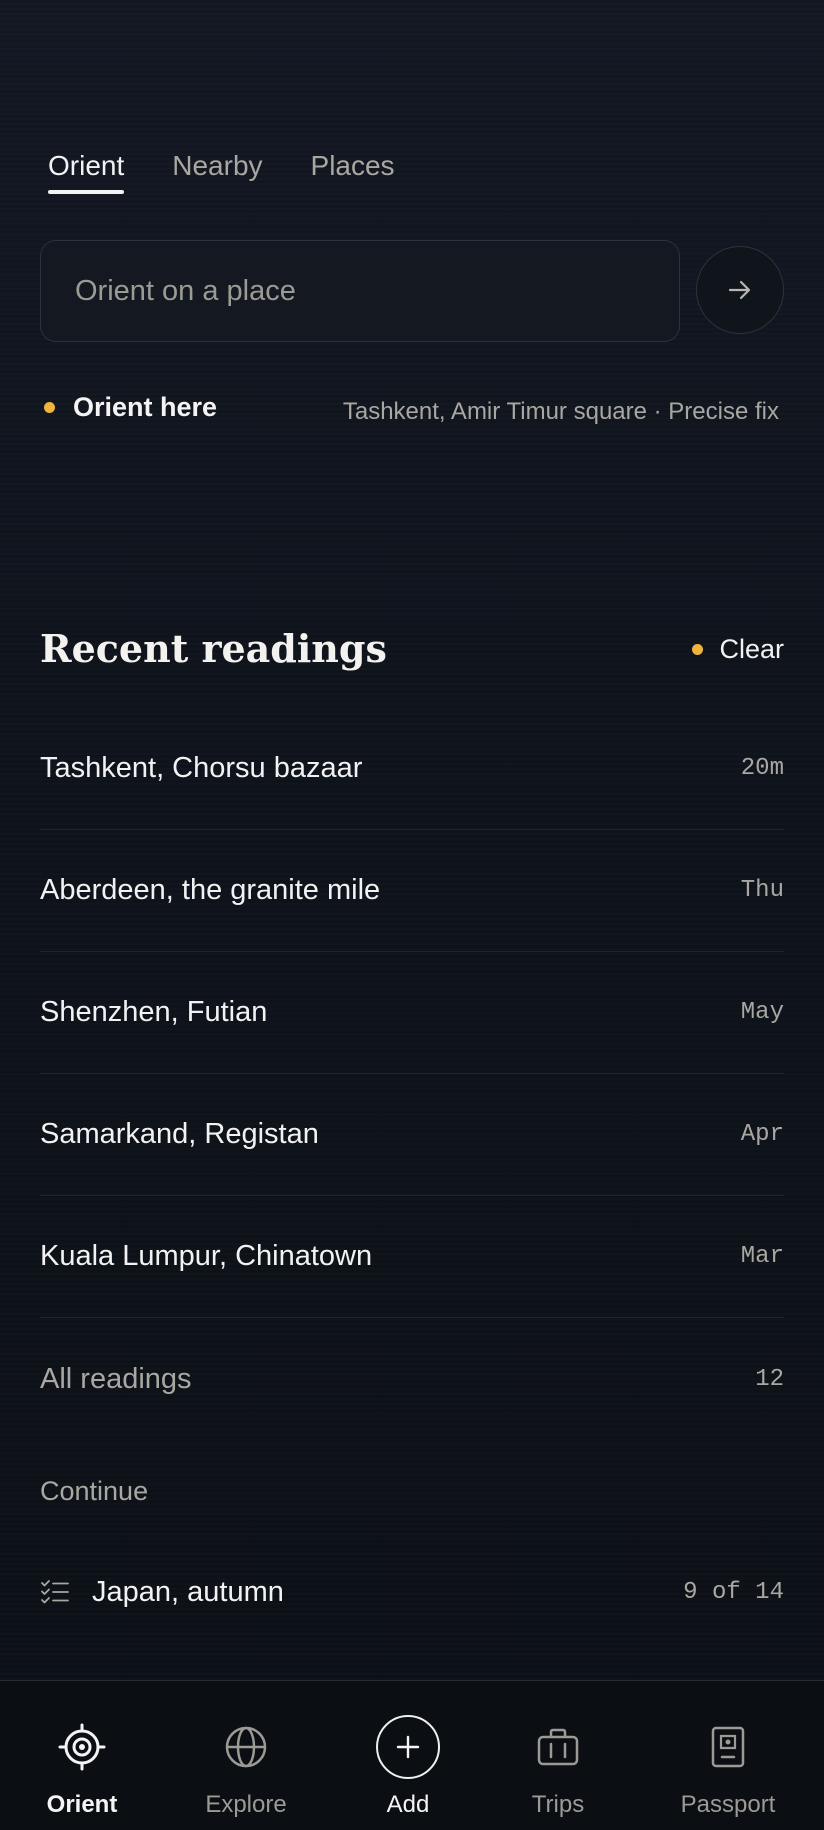 This screenshot has height=1830, width=824. I want to click on tab-nearby: Nearby, so click(217, 172).